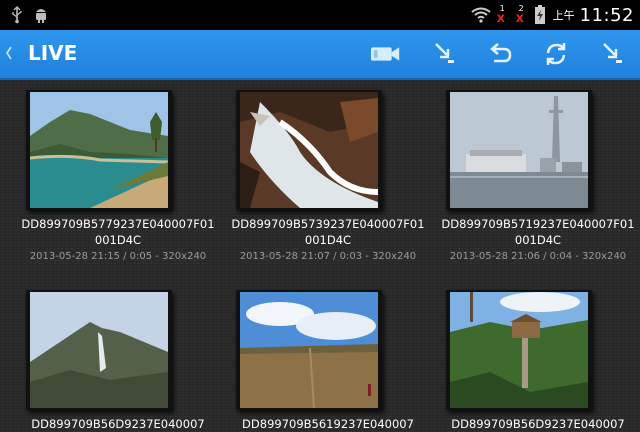  Describe the element at coordinates (606, 15) in the screenshot. I see `clock-time: 11:52` at that location.